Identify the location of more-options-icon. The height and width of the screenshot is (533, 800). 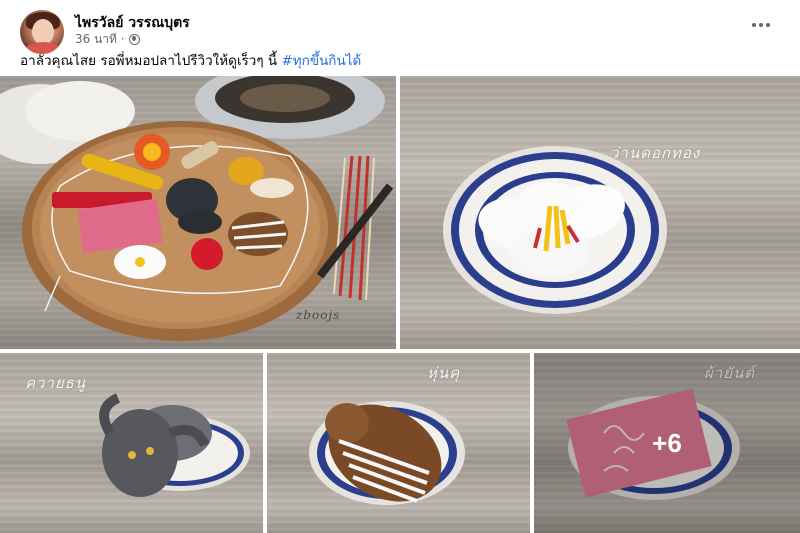
(754, 25).